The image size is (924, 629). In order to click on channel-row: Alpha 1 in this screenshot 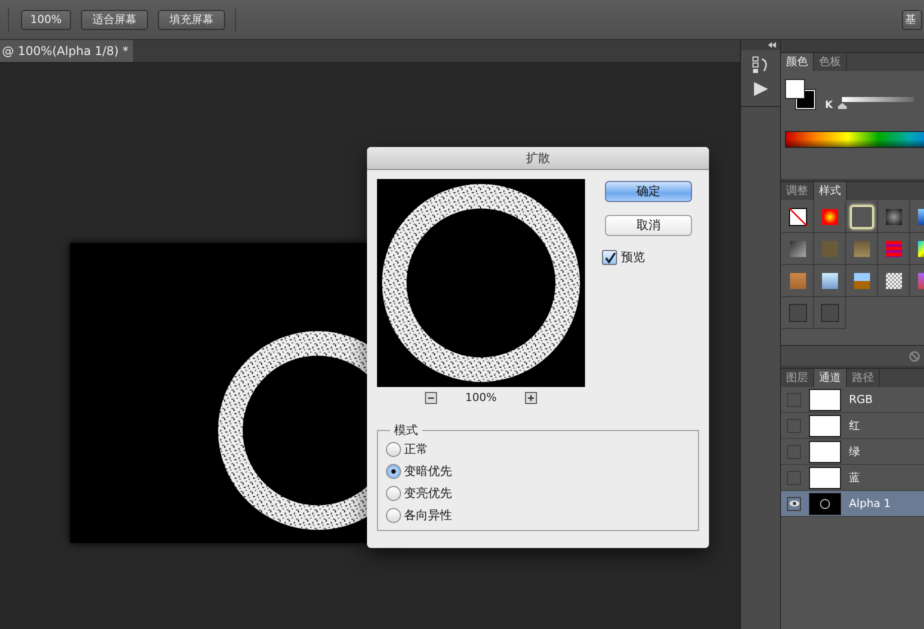, I will do `click(852, 504)`.